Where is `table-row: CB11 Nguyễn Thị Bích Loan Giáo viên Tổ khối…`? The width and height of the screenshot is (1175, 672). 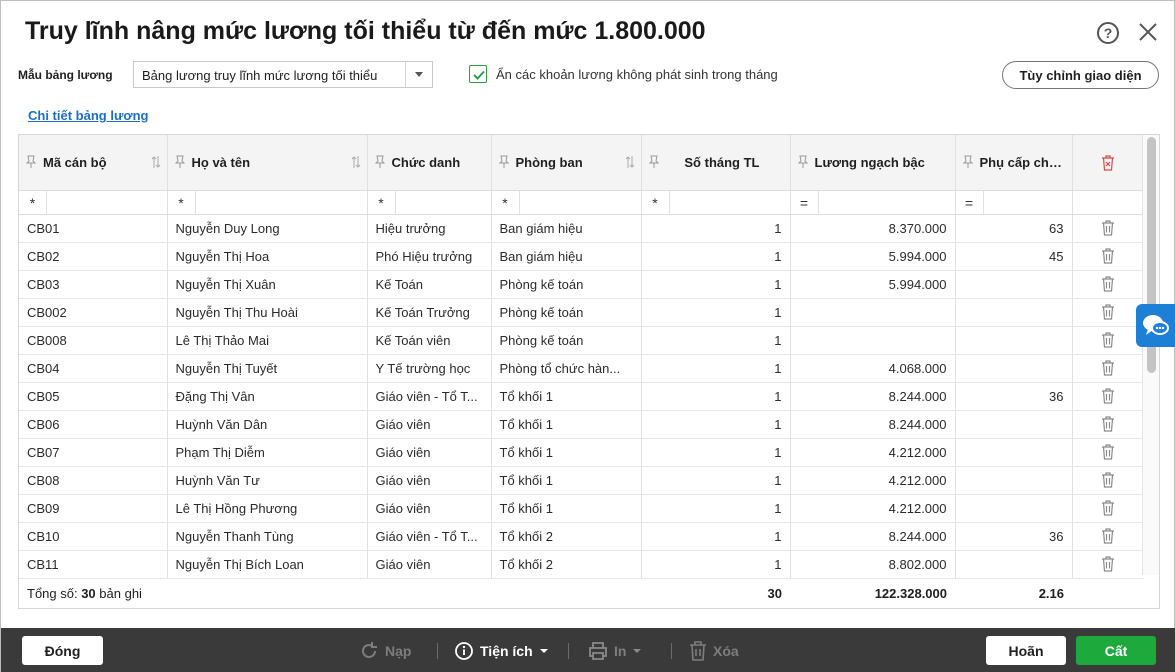 table-row: CB11 Nguyễn Thị Bích Loan Giáo viên Tổ khối… is located at coordinates (581, 564).